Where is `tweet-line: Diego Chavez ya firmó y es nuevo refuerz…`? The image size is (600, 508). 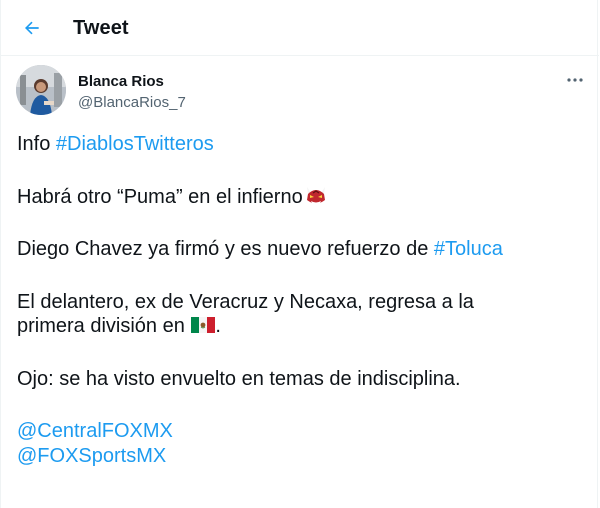
tweet-line: Diego Chavez ya firmó y es nuevo refuerz… is located at coordinates (297, 249).